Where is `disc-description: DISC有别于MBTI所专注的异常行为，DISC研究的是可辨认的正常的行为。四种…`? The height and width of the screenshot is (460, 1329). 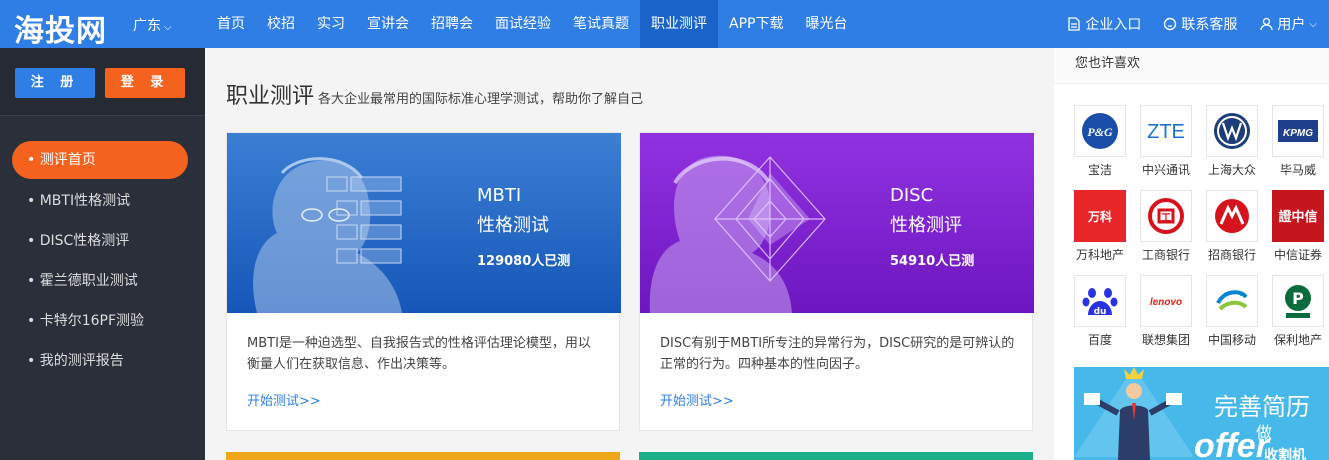 disc-description: DISC有别于MBTI所专注的异常行为，DISC研究的是可辨认的正常的行为。四种… is located at coordinates (837, 354).